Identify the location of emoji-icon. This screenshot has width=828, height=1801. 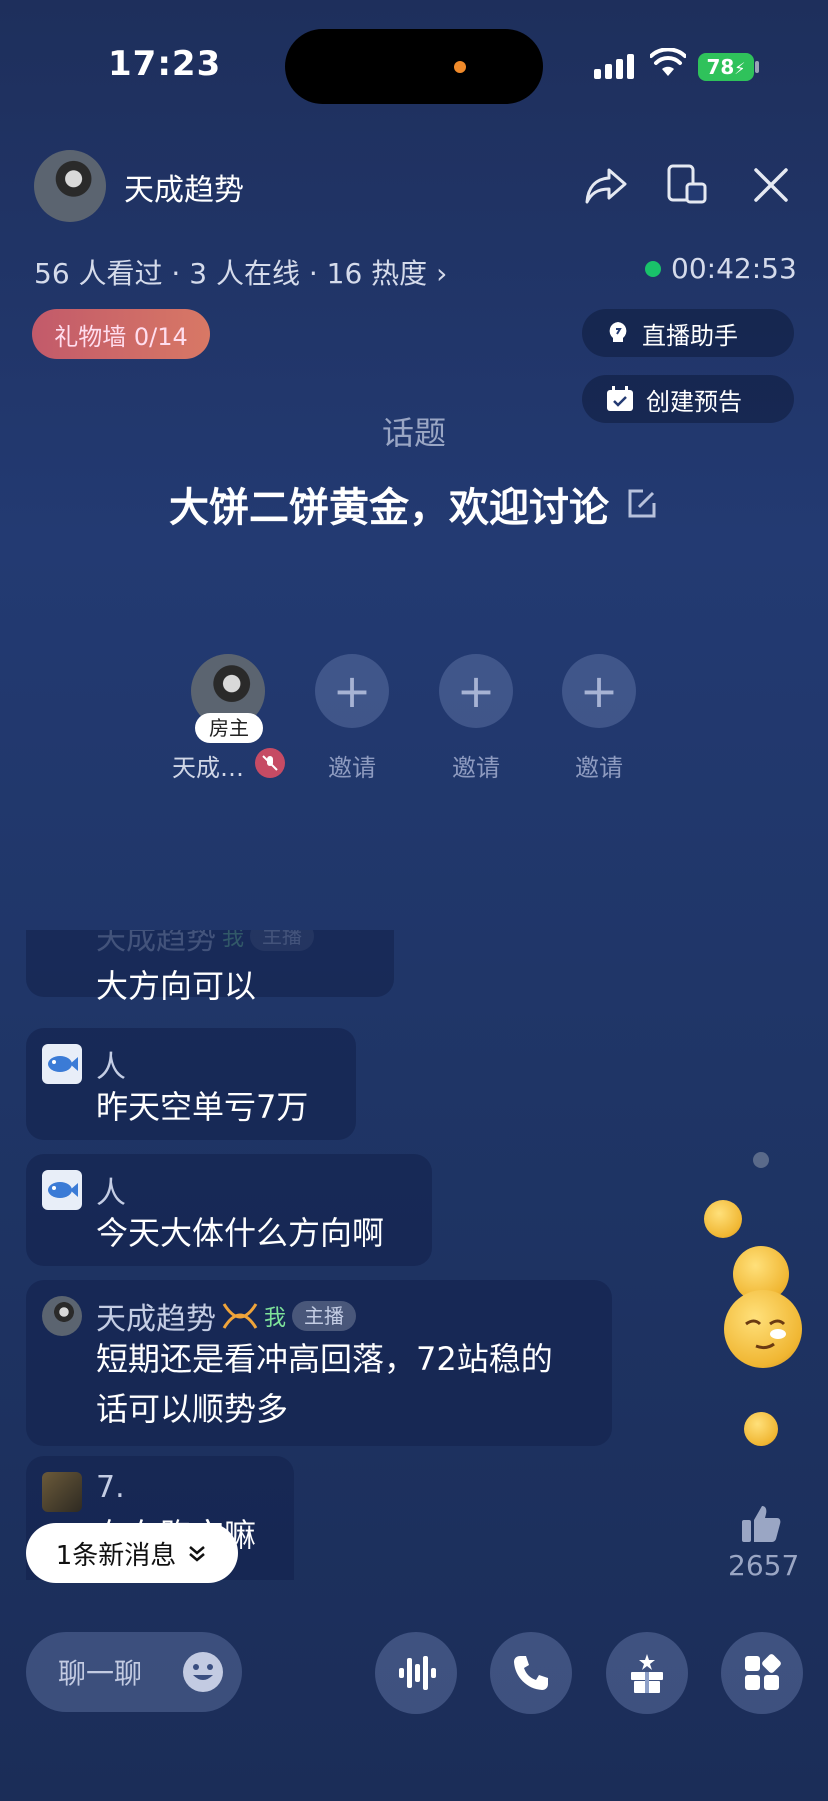
(203, 1672).